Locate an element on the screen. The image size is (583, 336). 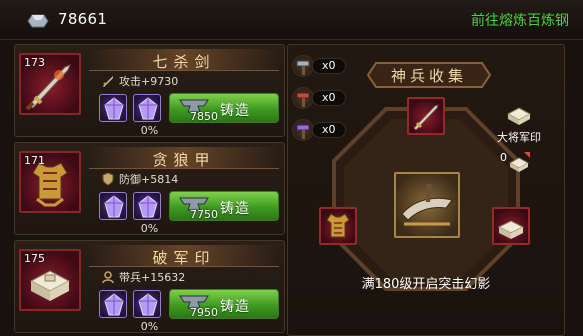
top-bar: 78661 前往熔炼百炼钢 is located at coordinates (291, 20).